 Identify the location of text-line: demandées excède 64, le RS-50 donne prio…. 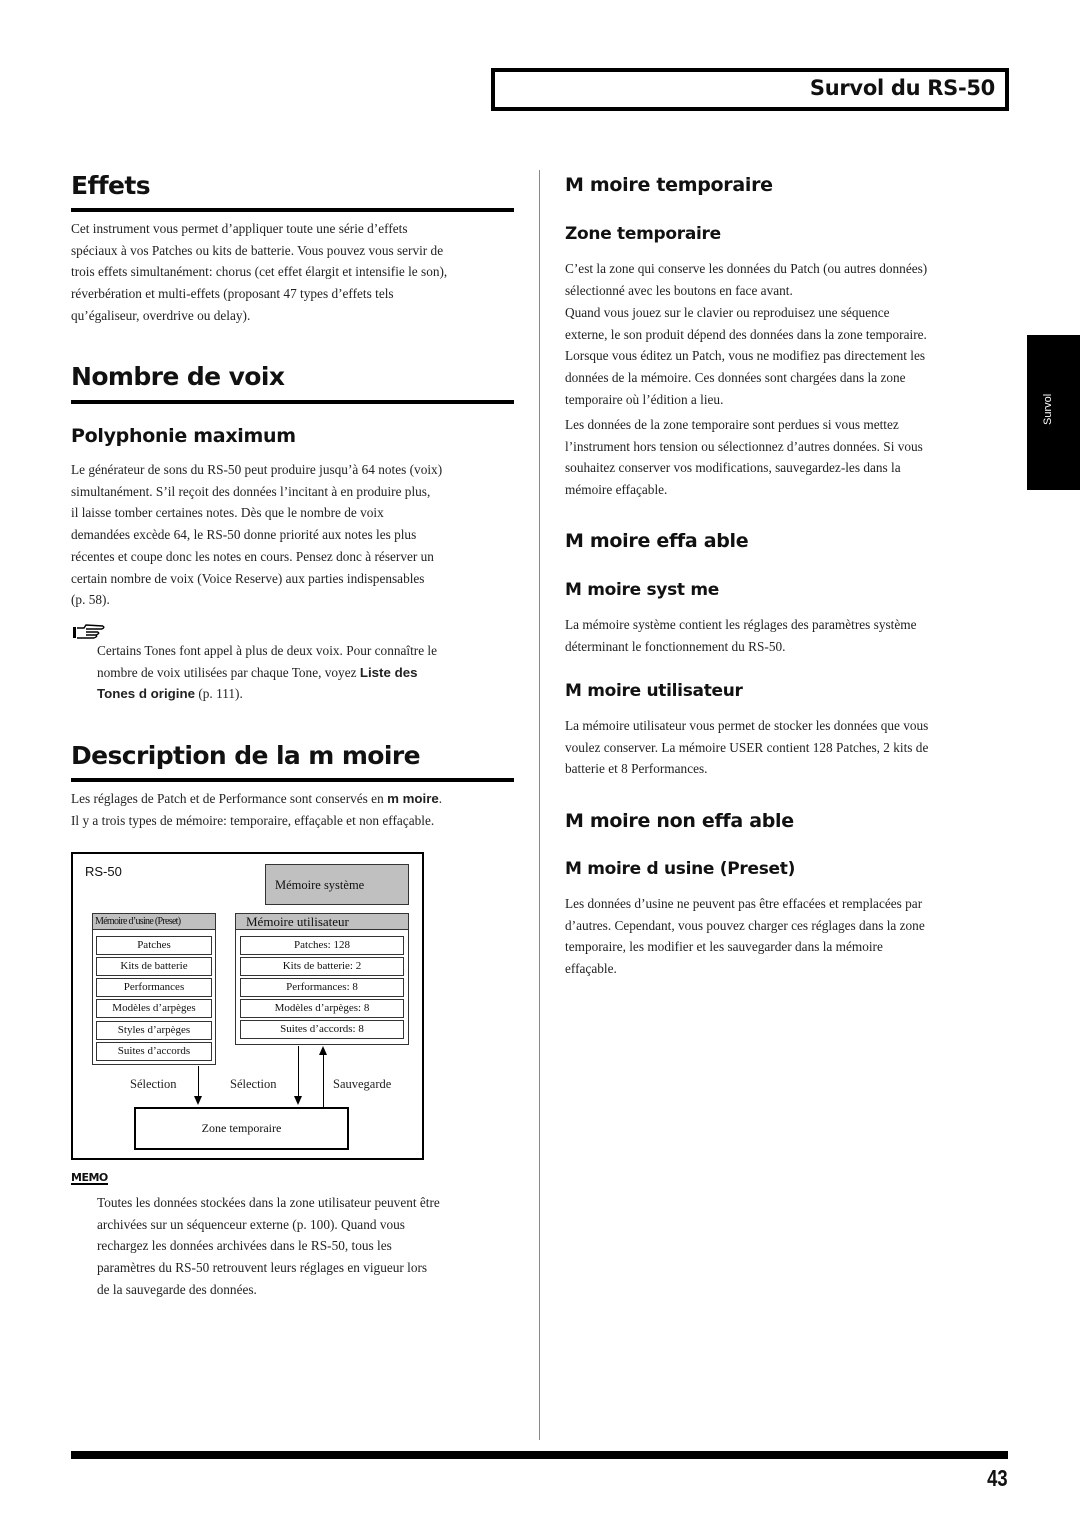
(244, 535).